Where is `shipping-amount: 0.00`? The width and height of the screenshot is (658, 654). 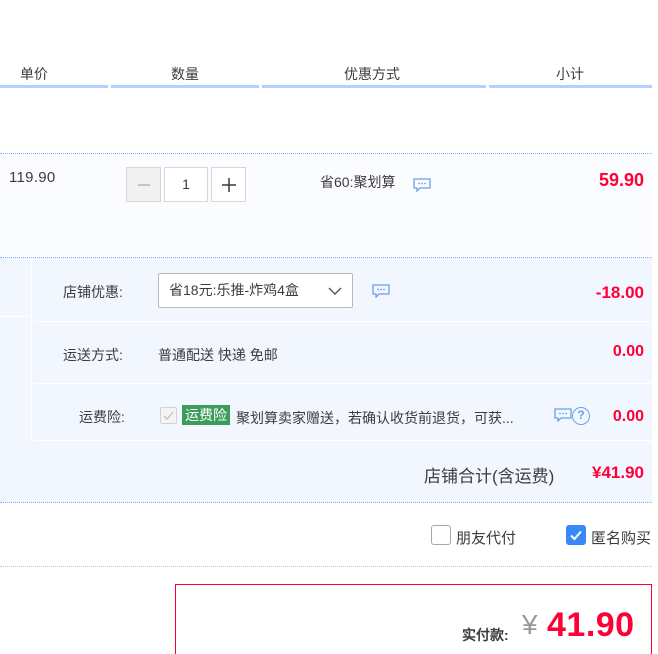 shipping-amount: 0.00 is located at coordinates (628, 351).